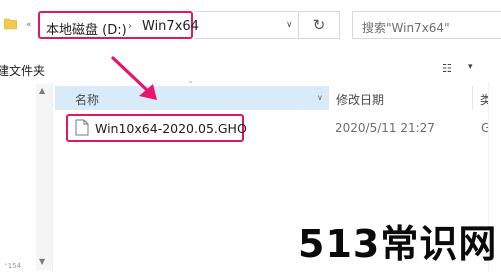 The image size is (501, 272). Describe the element at coordinates (22, 70) in the screenshot. I see `new-folder-button: 建文件夹` at that location.